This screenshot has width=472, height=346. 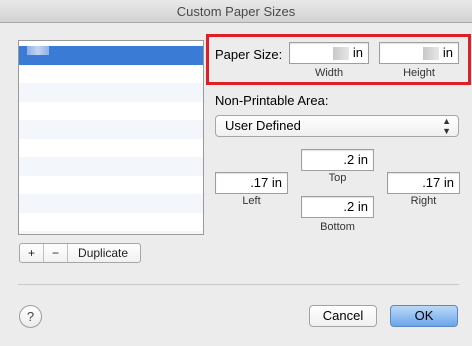 I want to click on margin-top-field: .2 in, so click(x=337, y=160).